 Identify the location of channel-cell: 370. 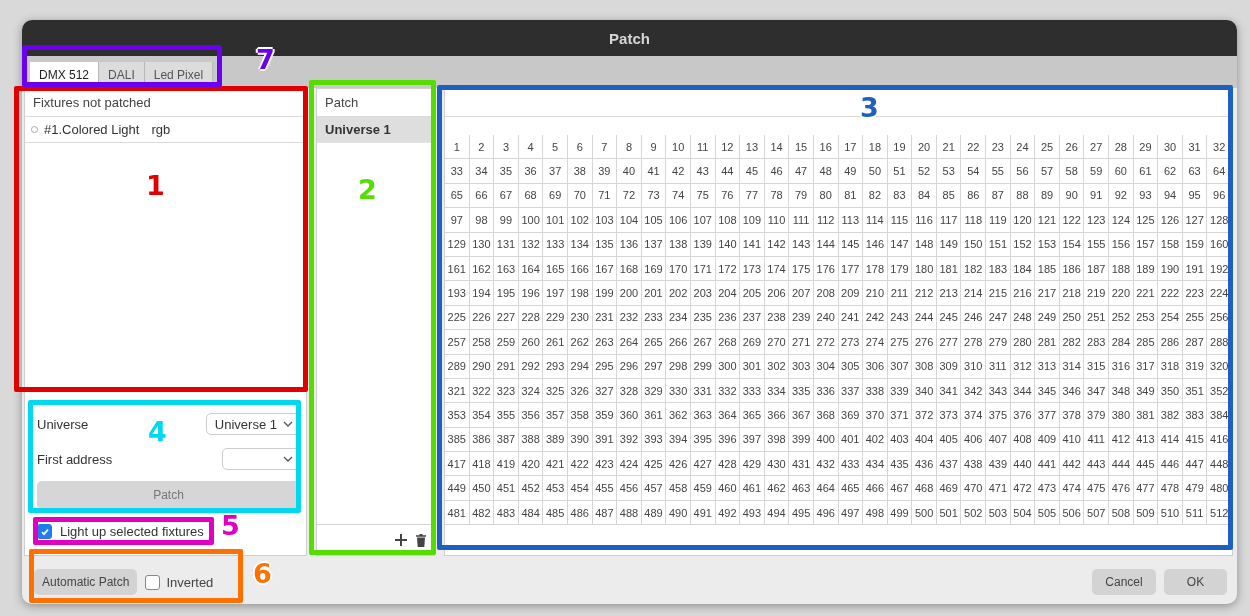
(875, 415).